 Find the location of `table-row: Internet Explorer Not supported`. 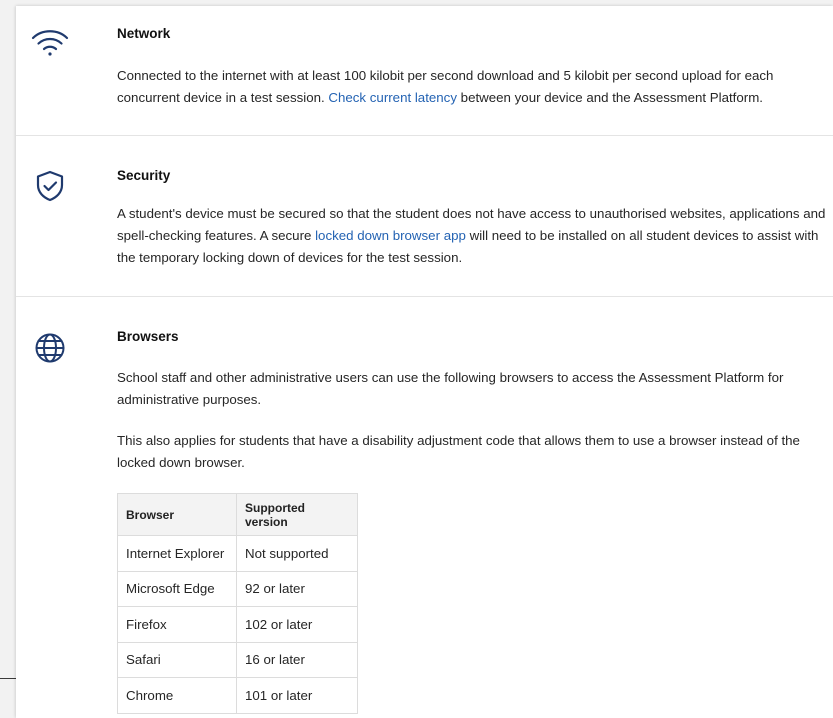

table-row: Internet Explorer Not supported is located at coordinates (237, 553).